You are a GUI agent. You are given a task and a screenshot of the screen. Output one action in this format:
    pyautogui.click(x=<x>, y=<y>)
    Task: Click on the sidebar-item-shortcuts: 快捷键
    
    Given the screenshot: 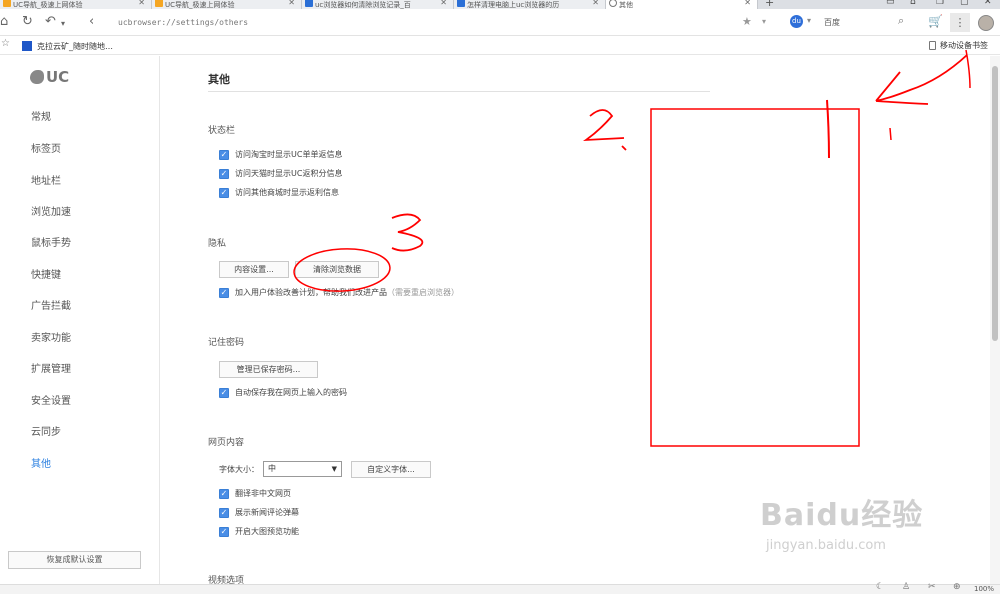 What is the action you would take?
    pyautogui.click(x=46, y=273)
    